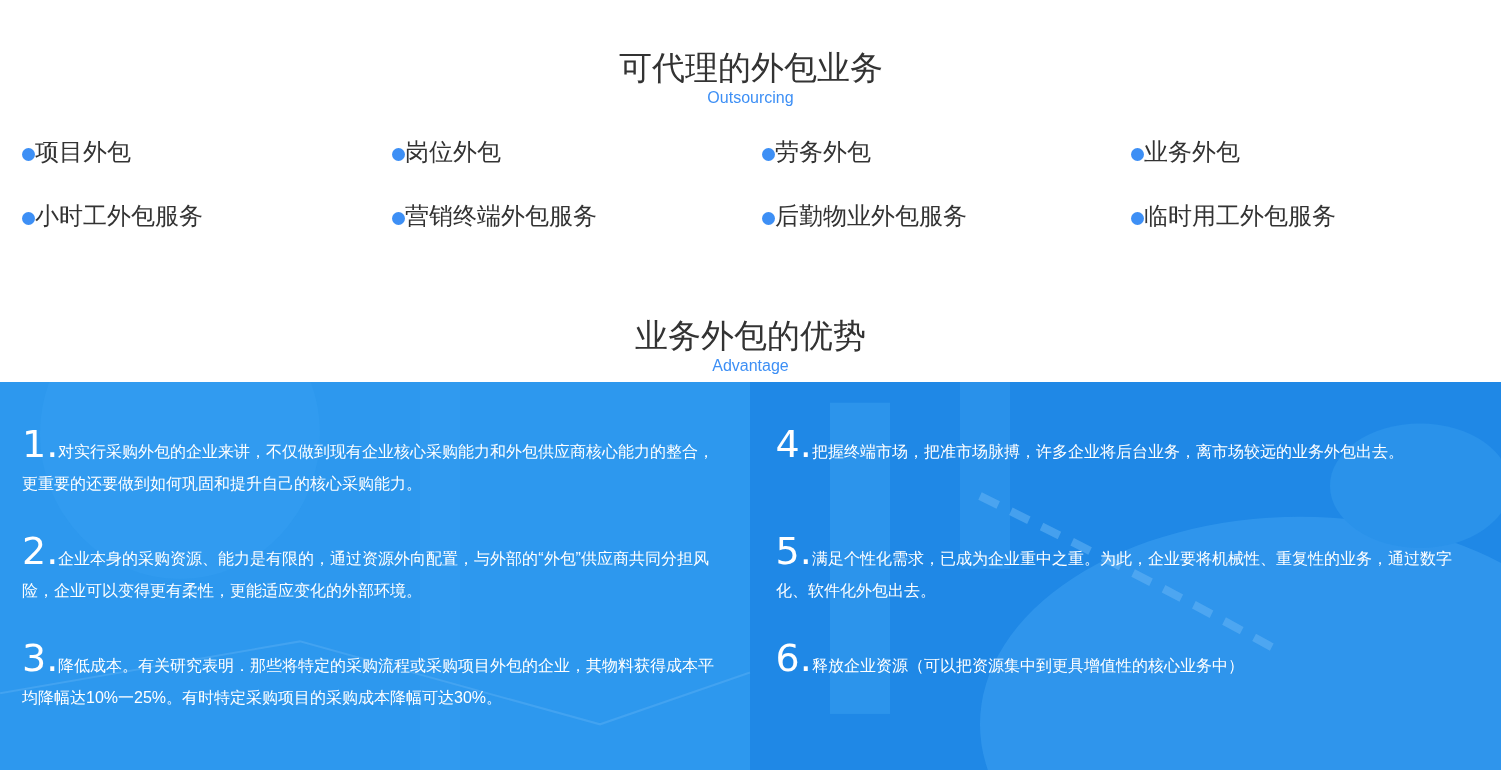 This screenshot has width=1501, height=770. Describe the element at coordinates (1192, 152) in the screenshot. I see `service-item: 业务外包` at that location.